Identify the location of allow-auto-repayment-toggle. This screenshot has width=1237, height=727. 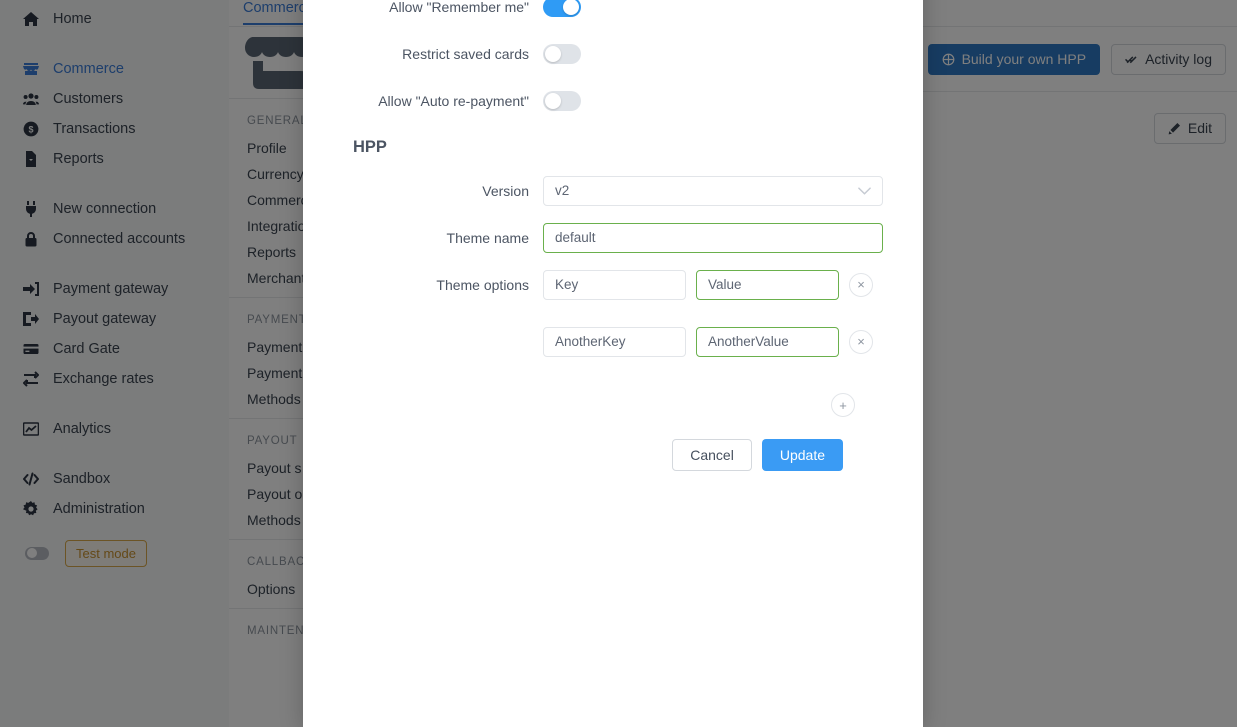
(562, 100).